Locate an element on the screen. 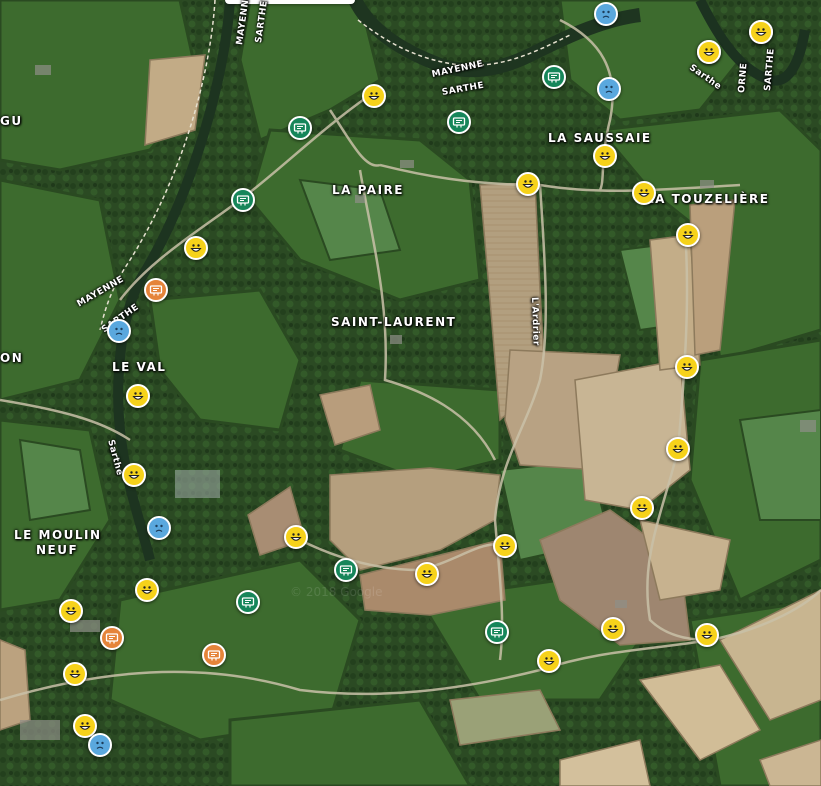 This screenshot has width=821, height=786. map-watermark: © 2018 Google is located at coordinates (336, 592).